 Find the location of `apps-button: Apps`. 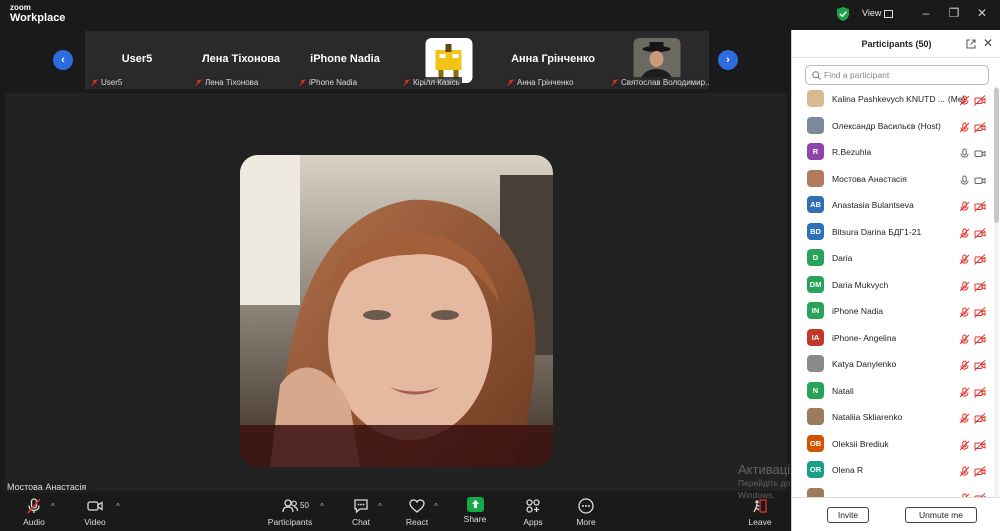

apps-button: Apps is located at coordinates (533, 512).